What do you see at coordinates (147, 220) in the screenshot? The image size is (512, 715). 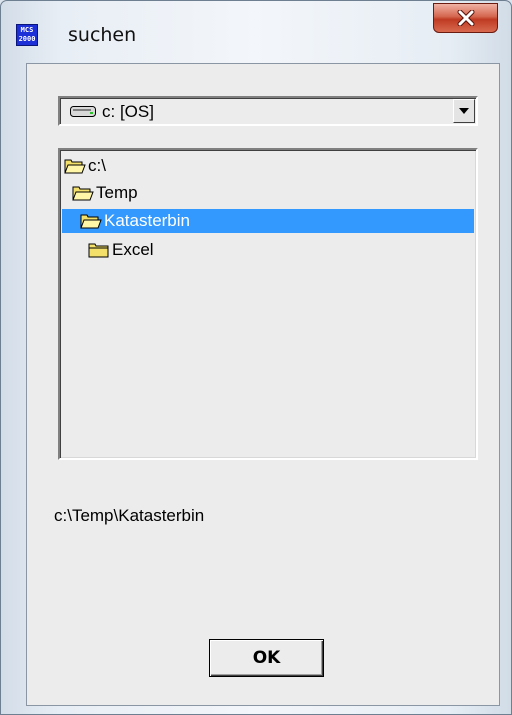 I see `folder-label: Katasterbin` at bounding box center [147, 220].